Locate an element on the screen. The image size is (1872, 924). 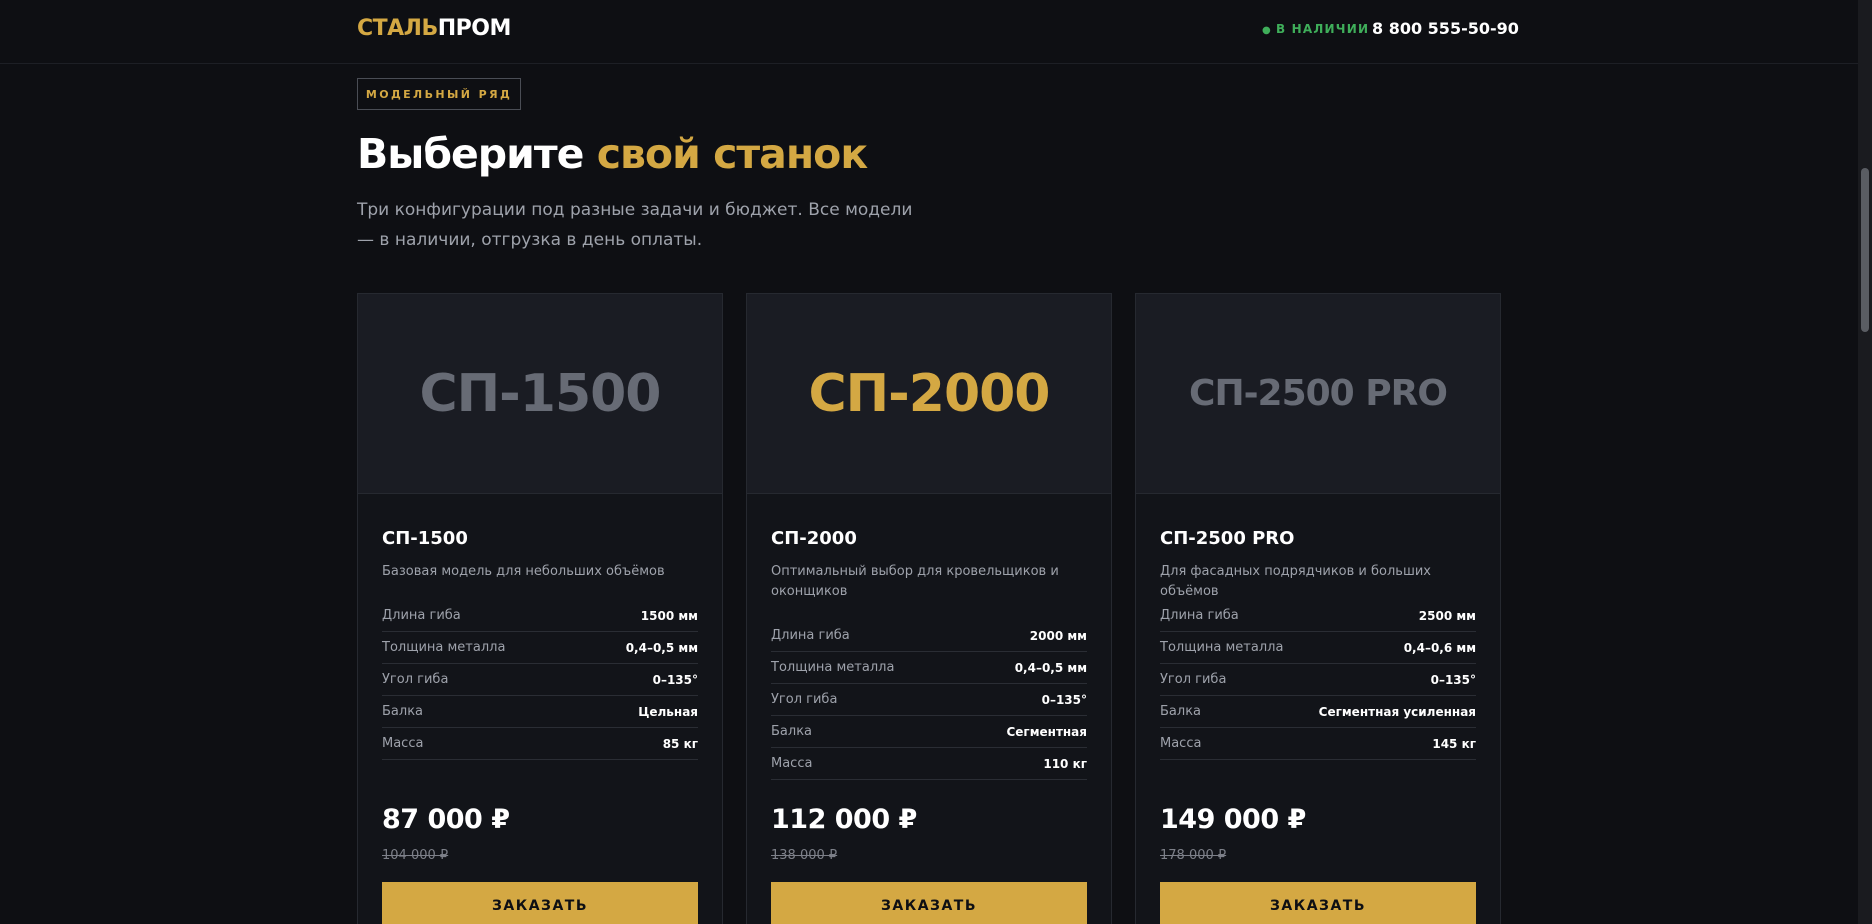
product-hero-label: СП-2500 PRO is located at coordinates (1318, 393).